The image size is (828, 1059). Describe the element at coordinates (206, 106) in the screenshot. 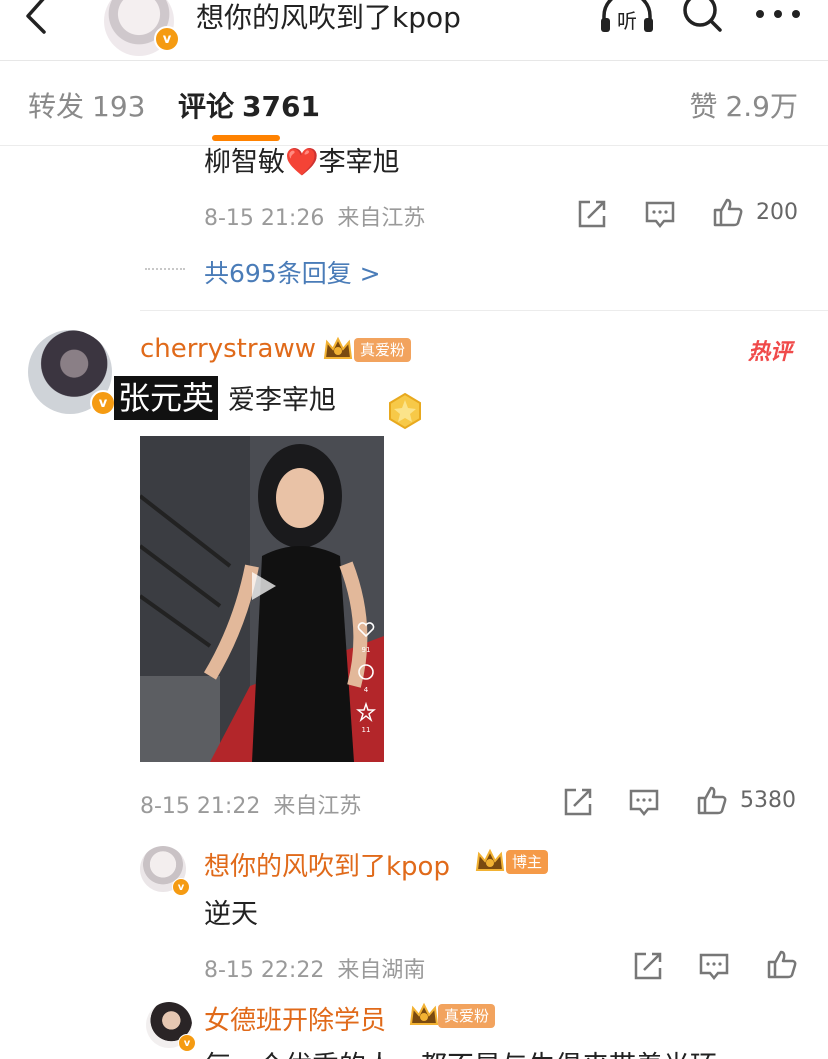

I see `tab-comment-label: 评论` at that location.